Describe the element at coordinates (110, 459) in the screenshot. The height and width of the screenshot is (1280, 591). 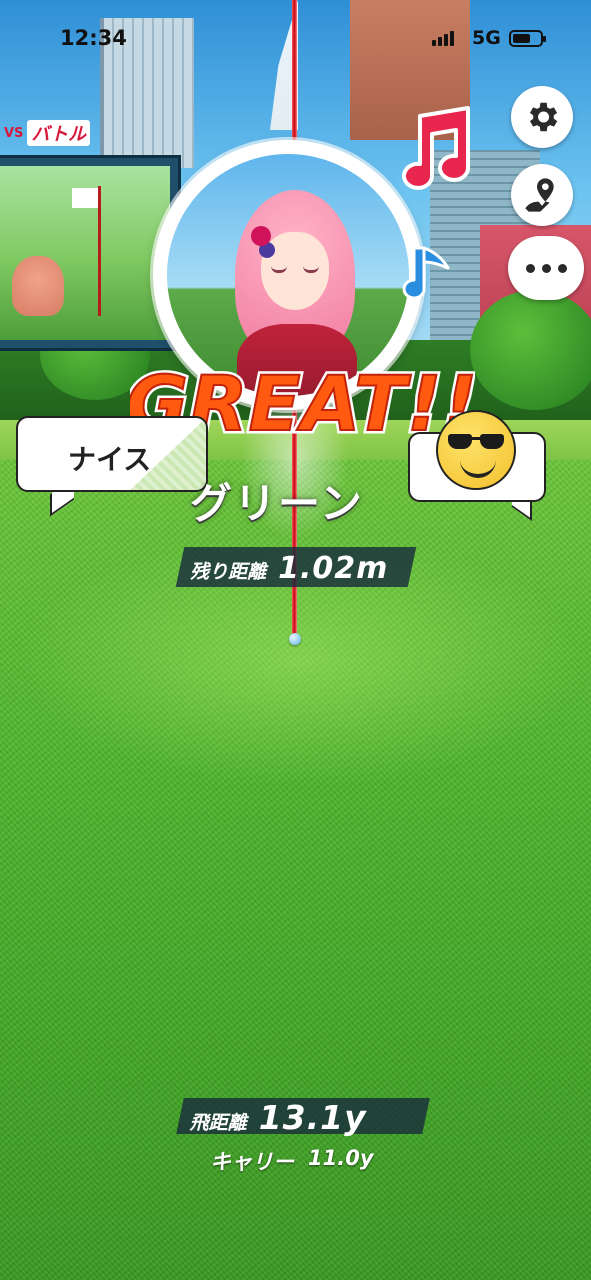
I see `reaction-text: ナイス` at that location.